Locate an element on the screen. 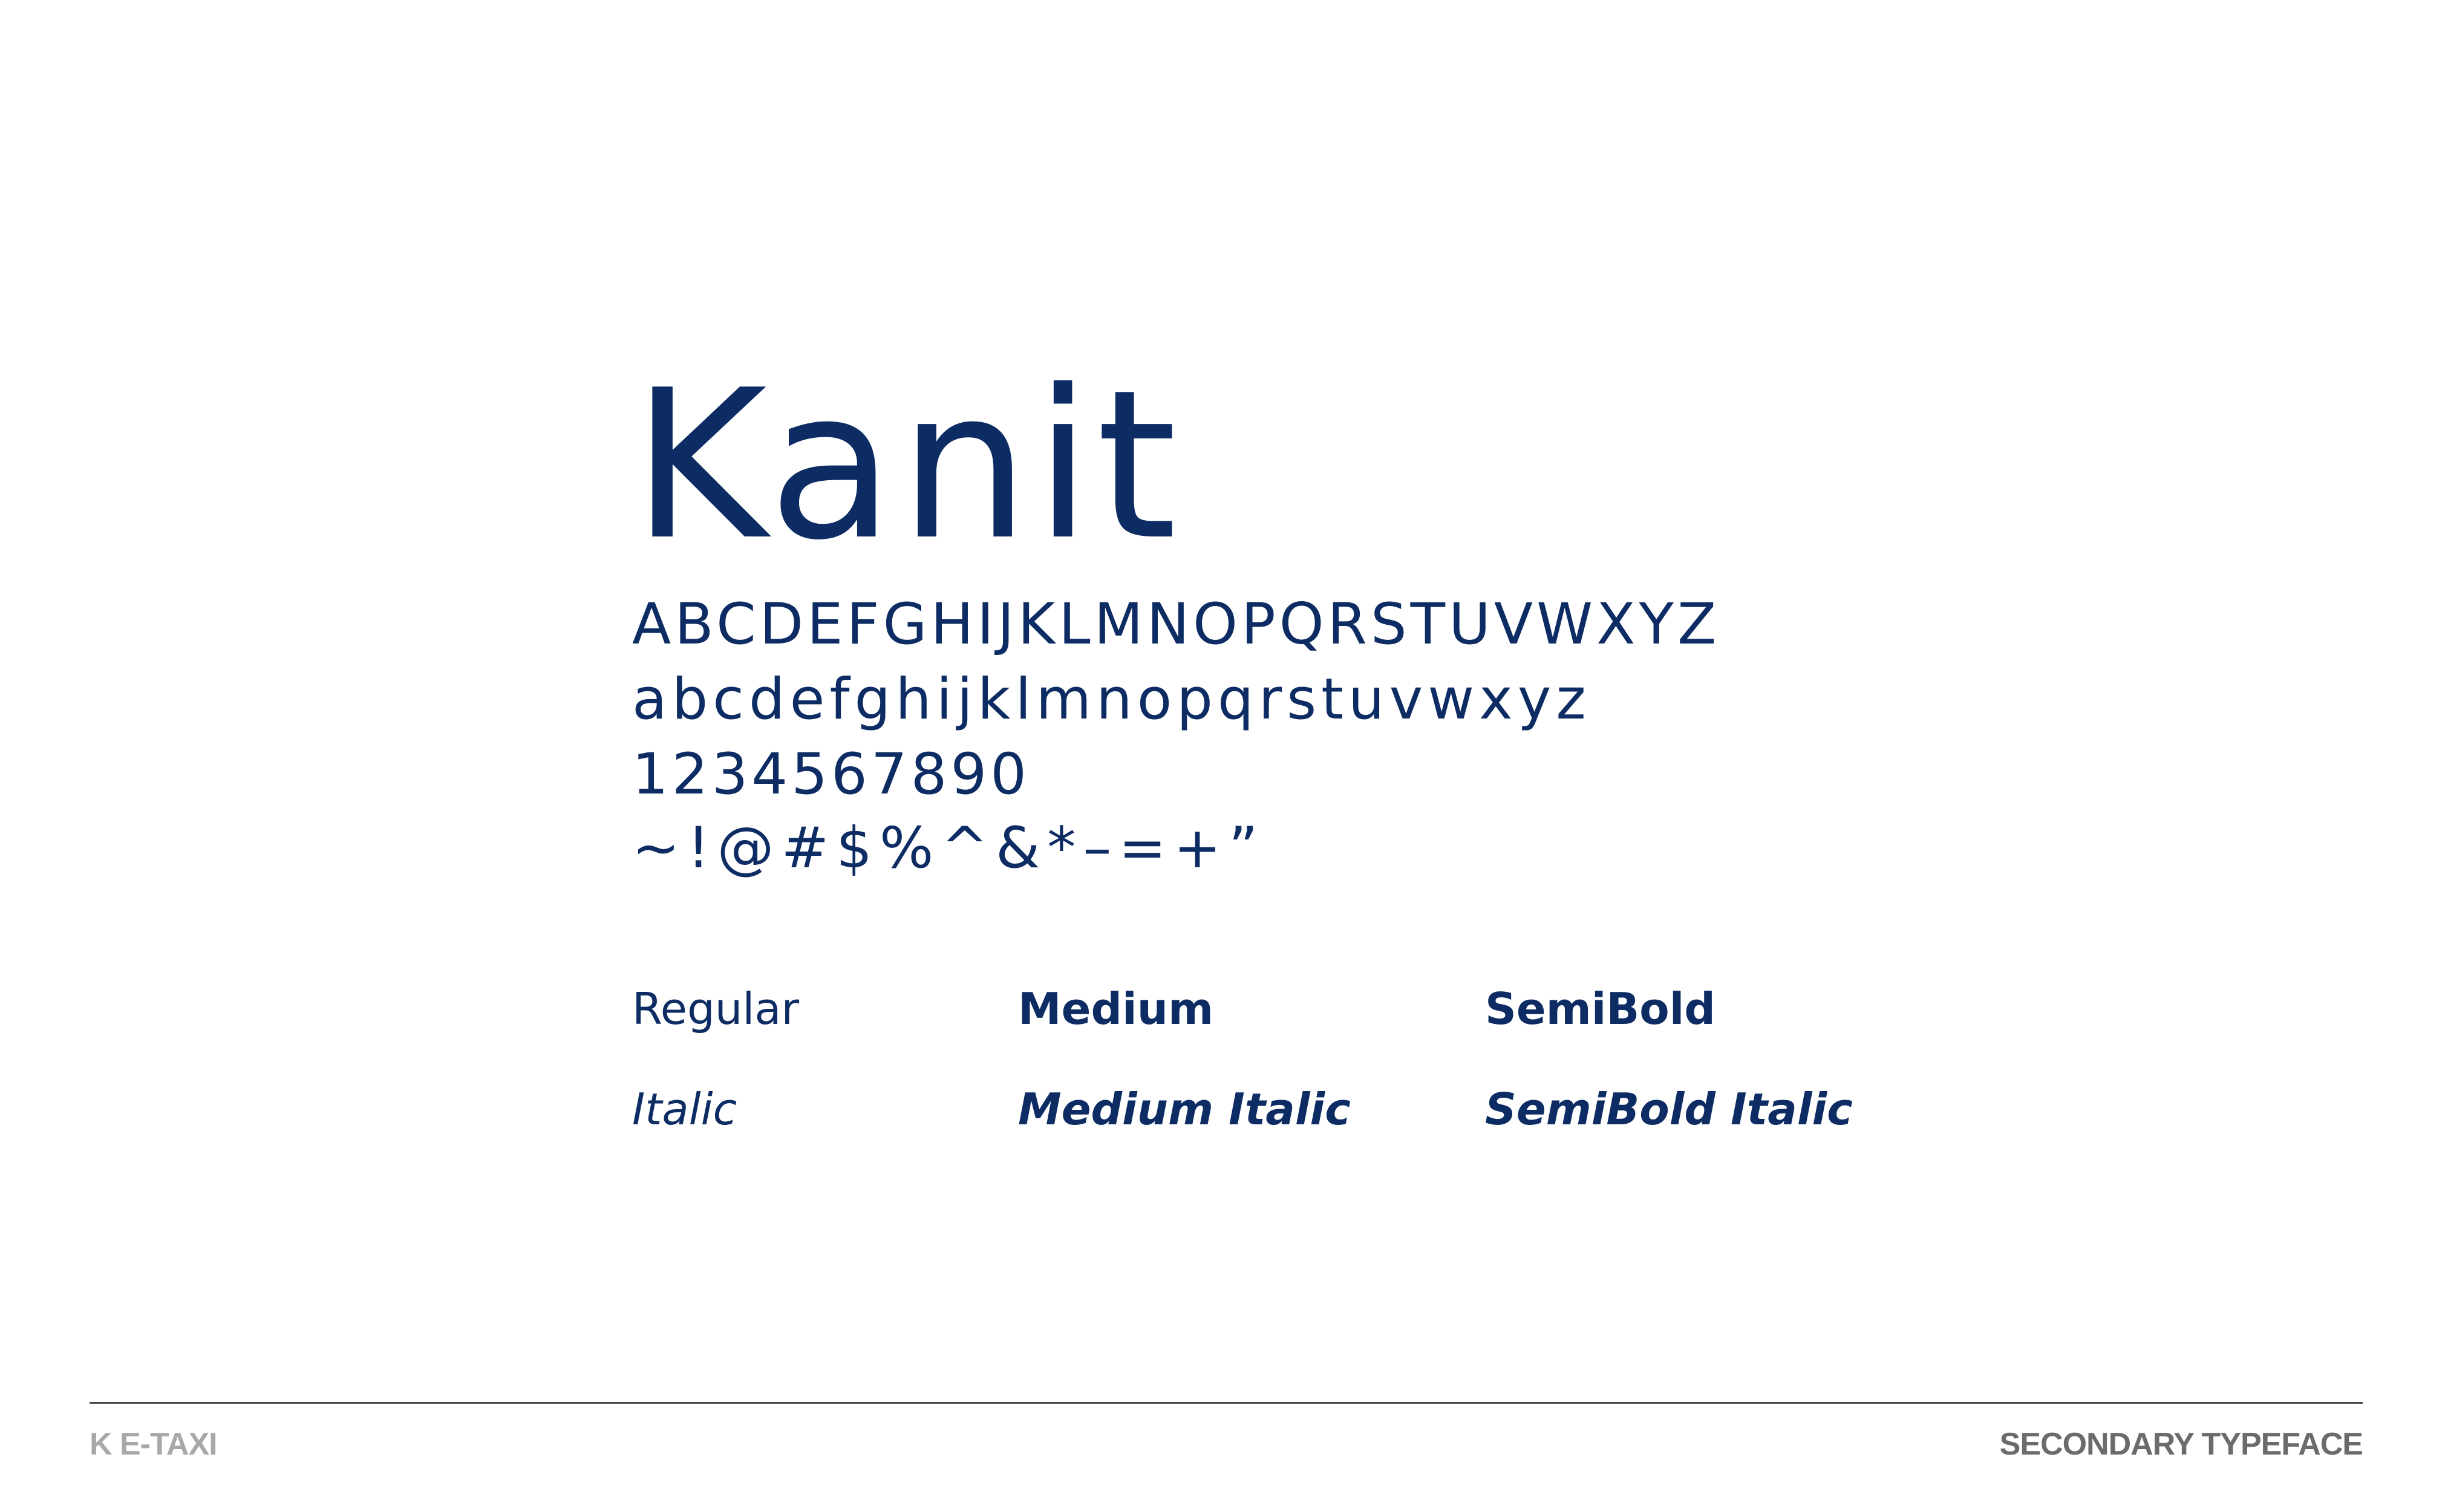  footer-divider is located at coordinates (1226, 1403).